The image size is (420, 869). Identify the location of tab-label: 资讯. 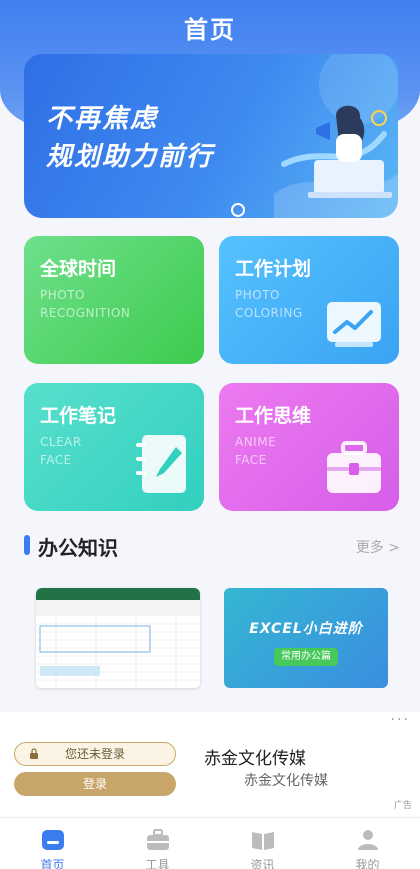
(262, 863).